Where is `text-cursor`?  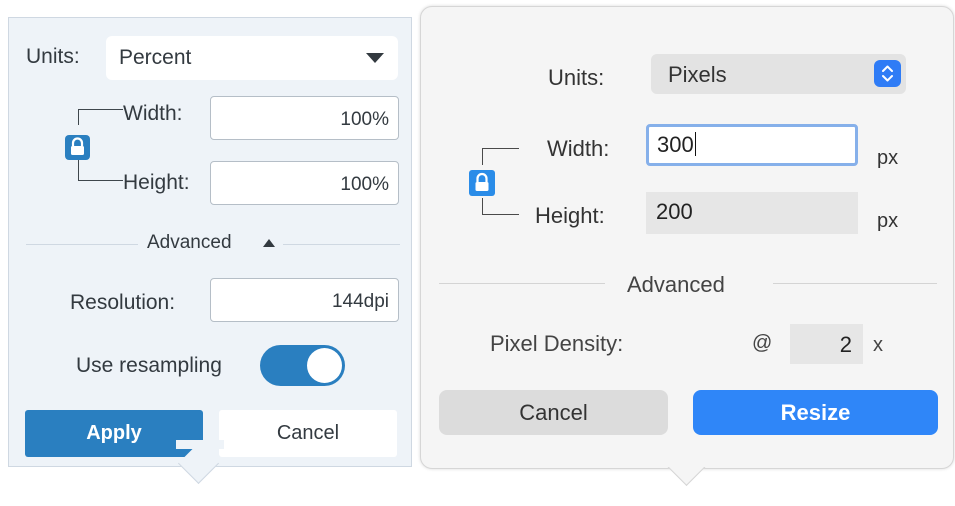 text-cursor is located at coordinates (695, 144).